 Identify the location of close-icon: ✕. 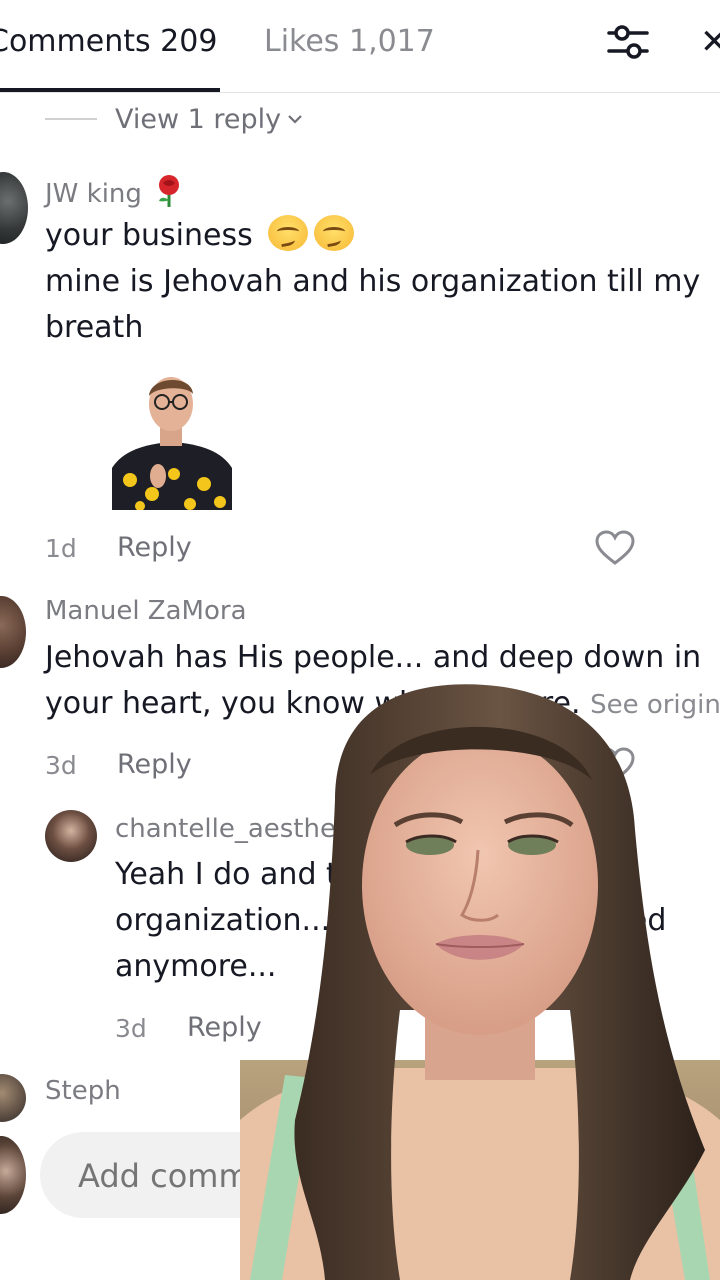
(710, 42).